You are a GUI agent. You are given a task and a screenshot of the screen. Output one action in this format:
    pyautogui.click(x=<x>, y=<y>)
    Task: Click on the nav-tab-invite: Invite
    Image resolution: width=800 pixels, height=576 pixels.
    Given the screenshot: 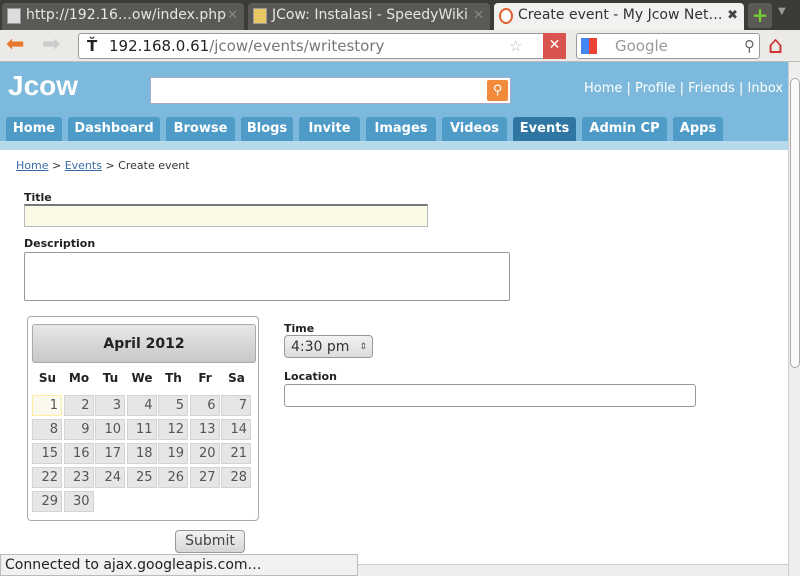 What is the action you would take?
    pyautogui.click(x=329, y=129)
    